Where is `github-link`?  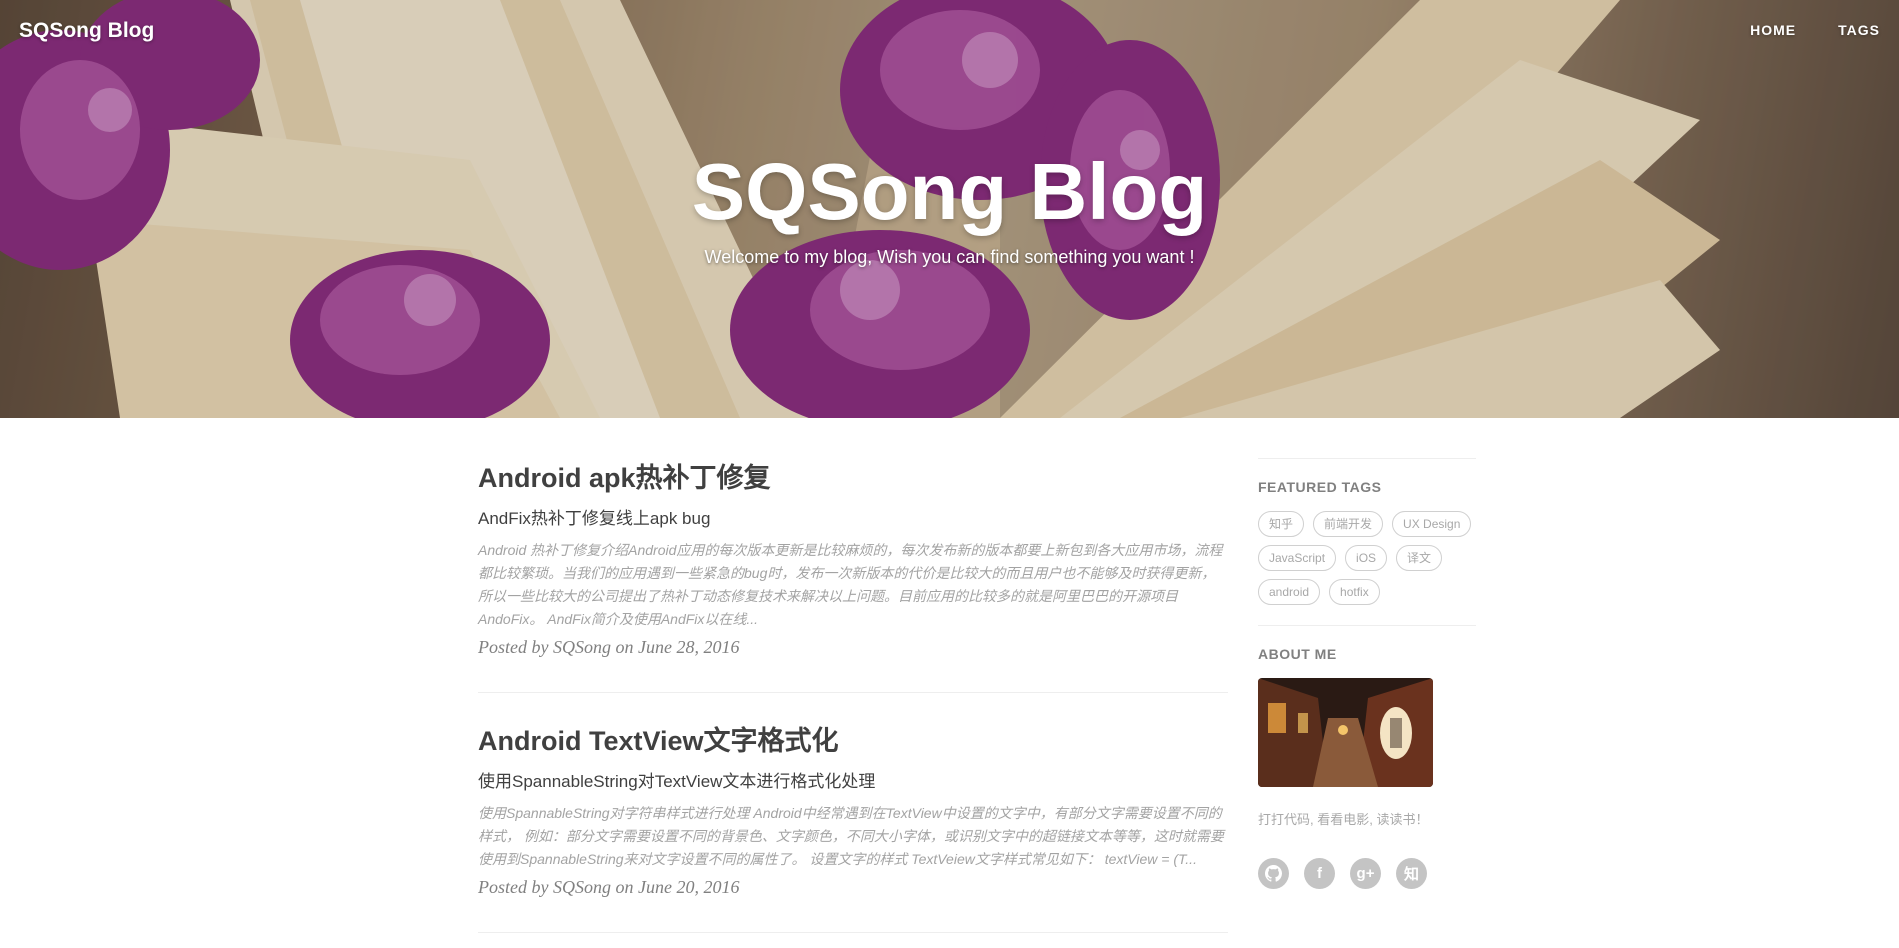
github-link is located at coordinates (1273, 873).